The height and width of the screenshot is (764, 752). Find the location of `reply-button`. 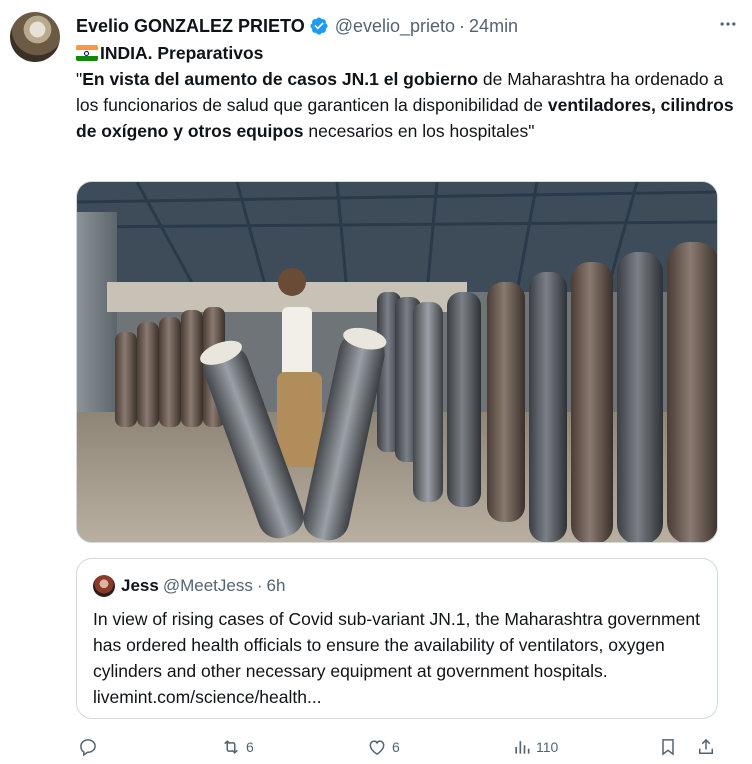

reply-button is located at coordinates (90, 747).